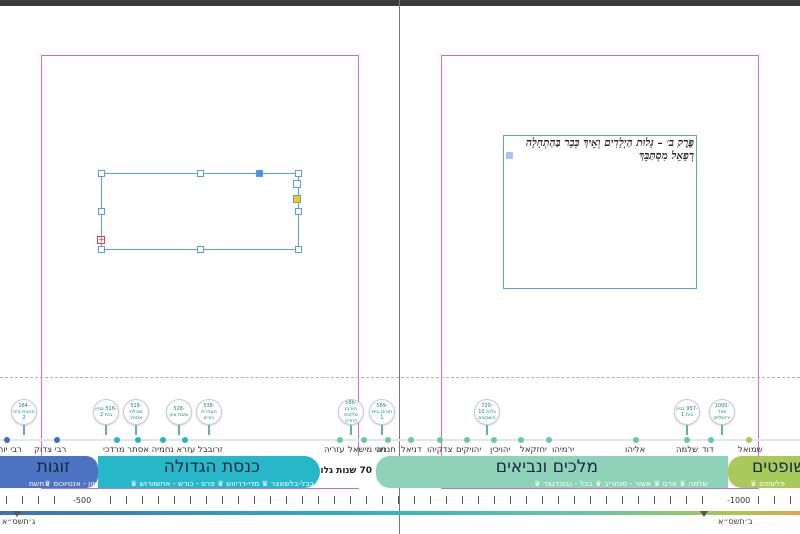 The width and height of the screenshot is (800, 534). I want to click on resize-handle-middle-left, so click(101, 211).